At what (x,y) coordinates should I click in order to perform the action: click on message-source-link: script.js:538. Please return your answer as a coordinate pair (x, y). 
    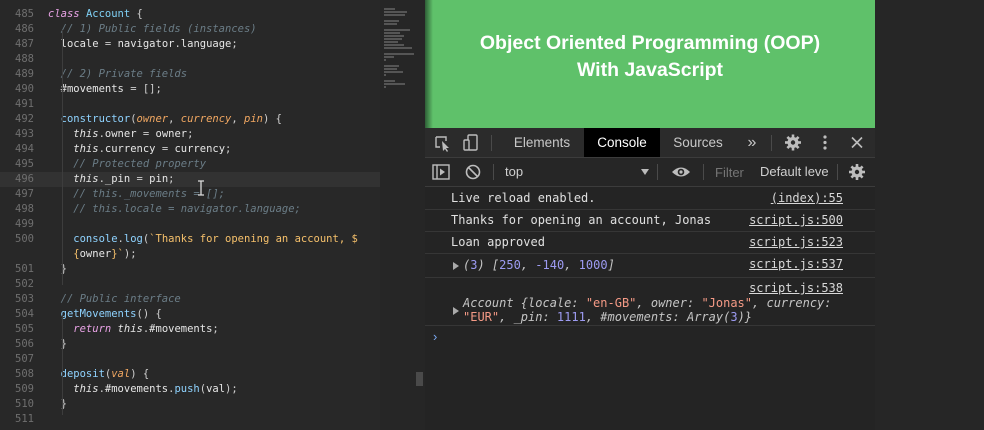
    Looking at the image, I should click on (796, 288).